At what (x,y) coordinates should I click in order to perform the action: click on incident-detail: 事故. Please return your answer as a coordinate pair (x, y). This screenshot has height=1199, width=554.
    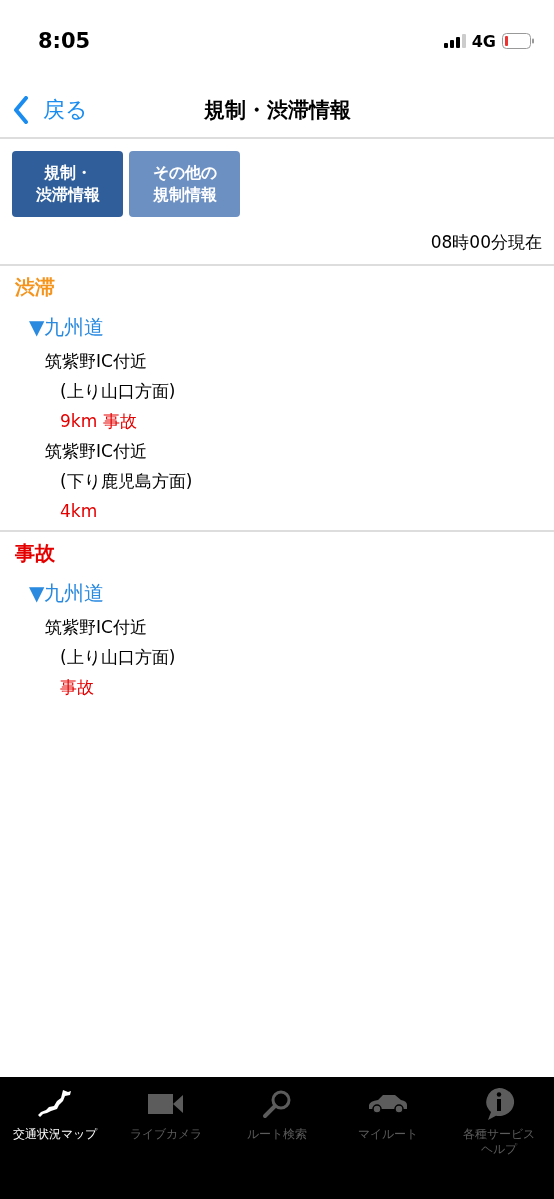
    Looking at the image, I should click on (77, 687).